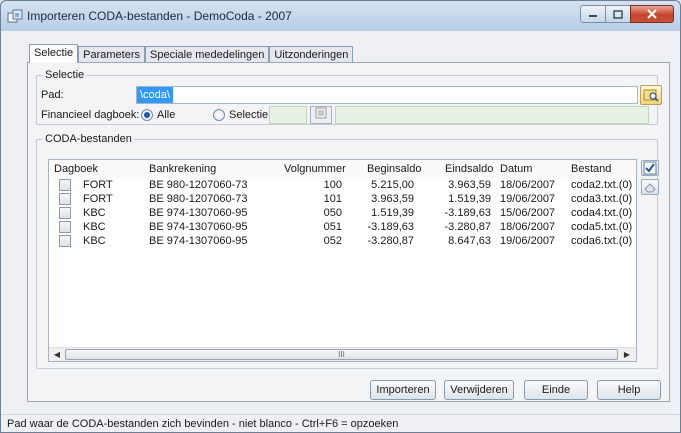 The height and width of the screenshot is (433, 681). I want to click on help-label: Help, so click(629, 390).